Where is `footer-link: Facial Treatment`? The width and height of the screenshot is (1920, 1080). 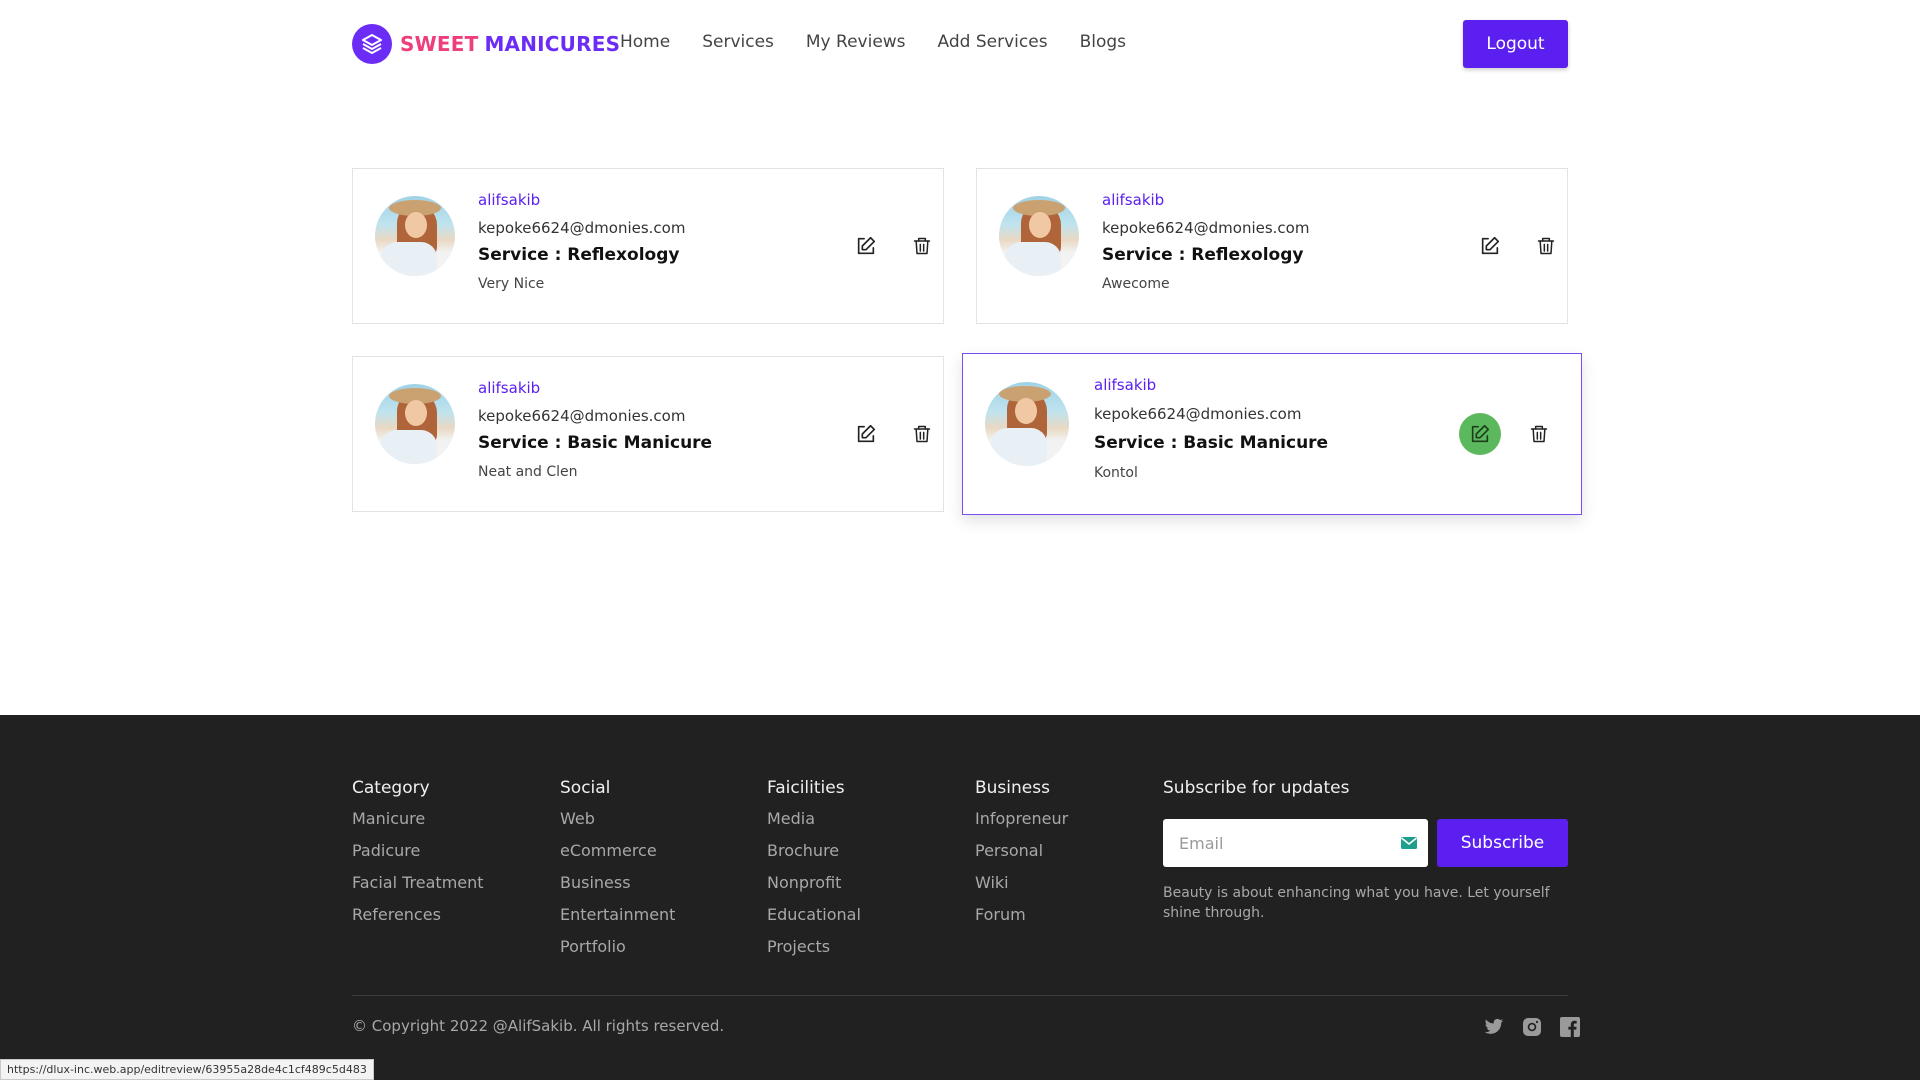
footer-link: Facial Treatment is located at coordinates (418, 888).